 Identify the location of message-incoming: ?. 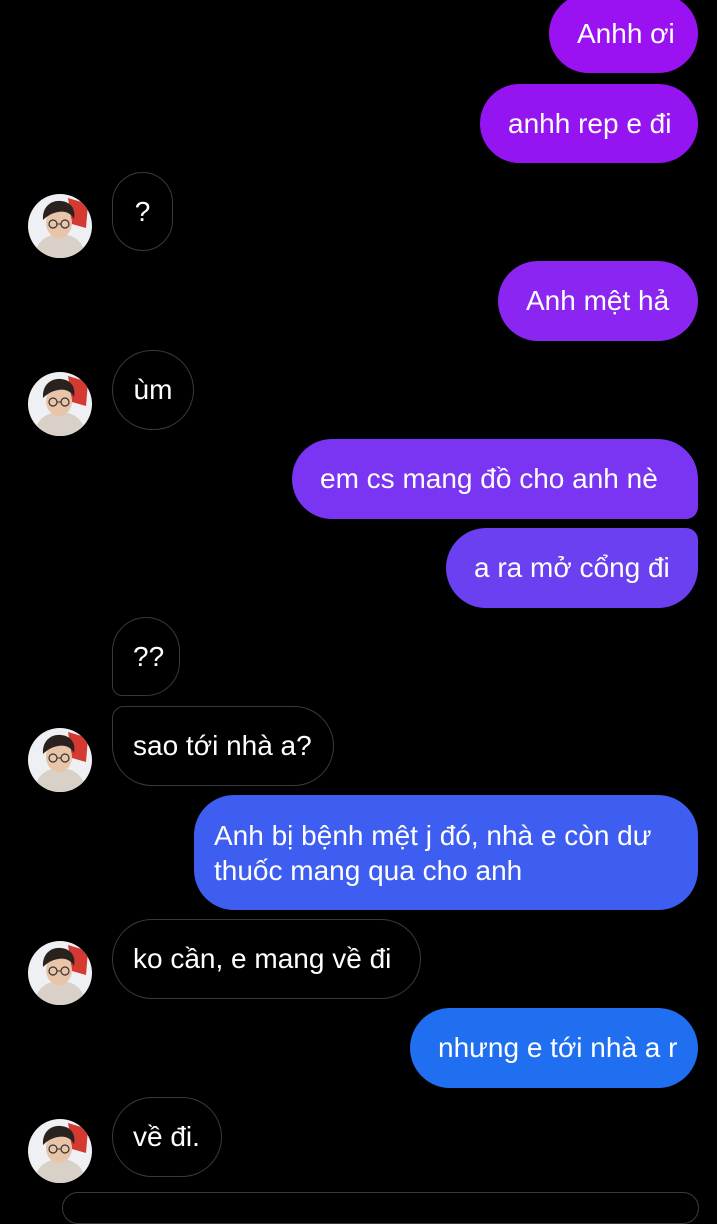
(142, 211).